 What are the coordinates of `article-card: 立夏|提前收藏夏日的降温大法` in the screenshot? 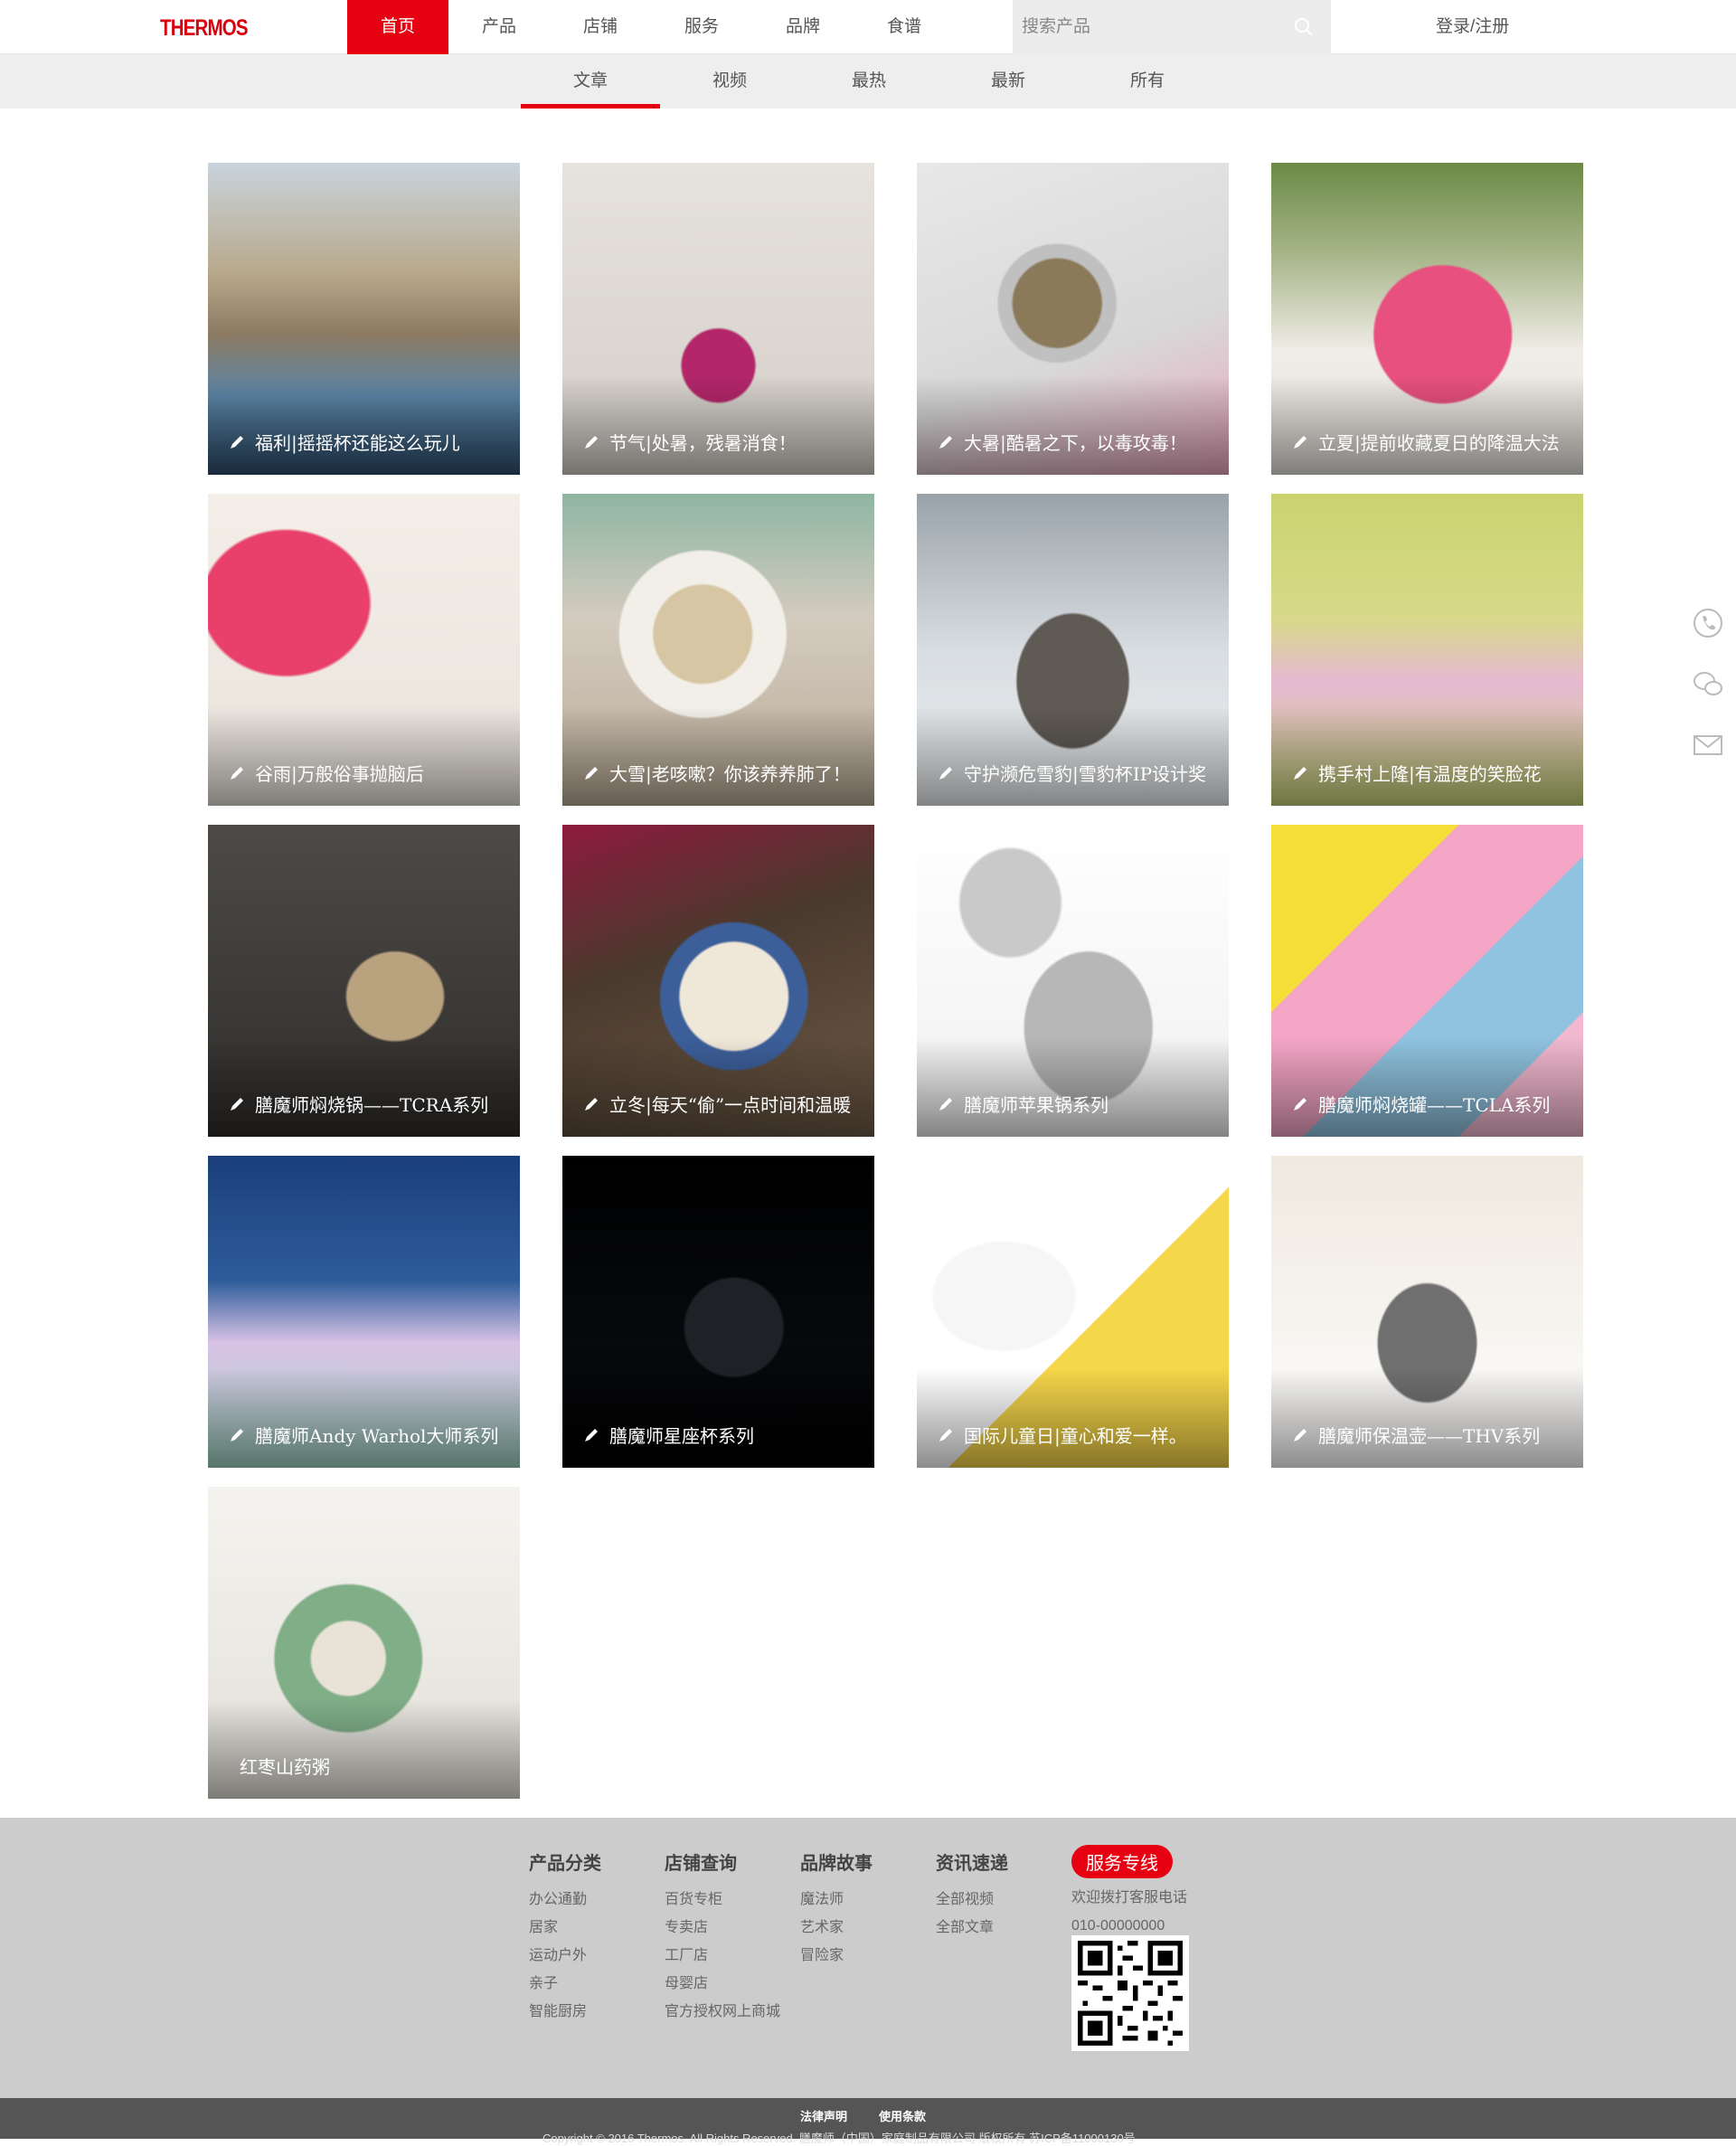 It's located at (1427, 319).